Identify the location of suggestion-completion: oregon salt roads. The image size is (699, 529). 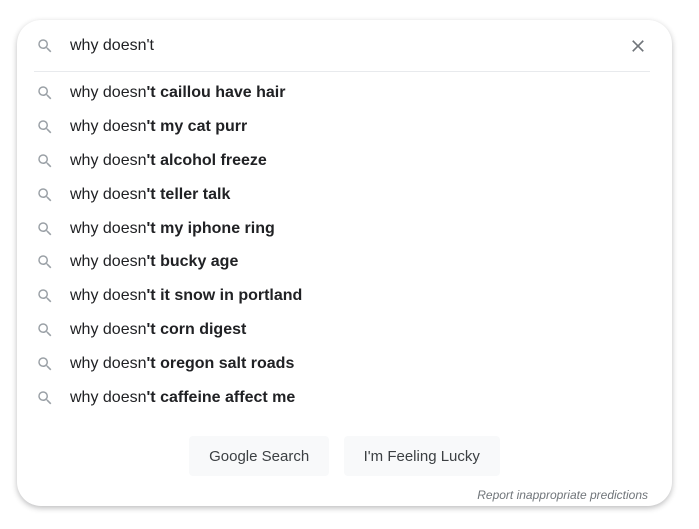
(227, 364).